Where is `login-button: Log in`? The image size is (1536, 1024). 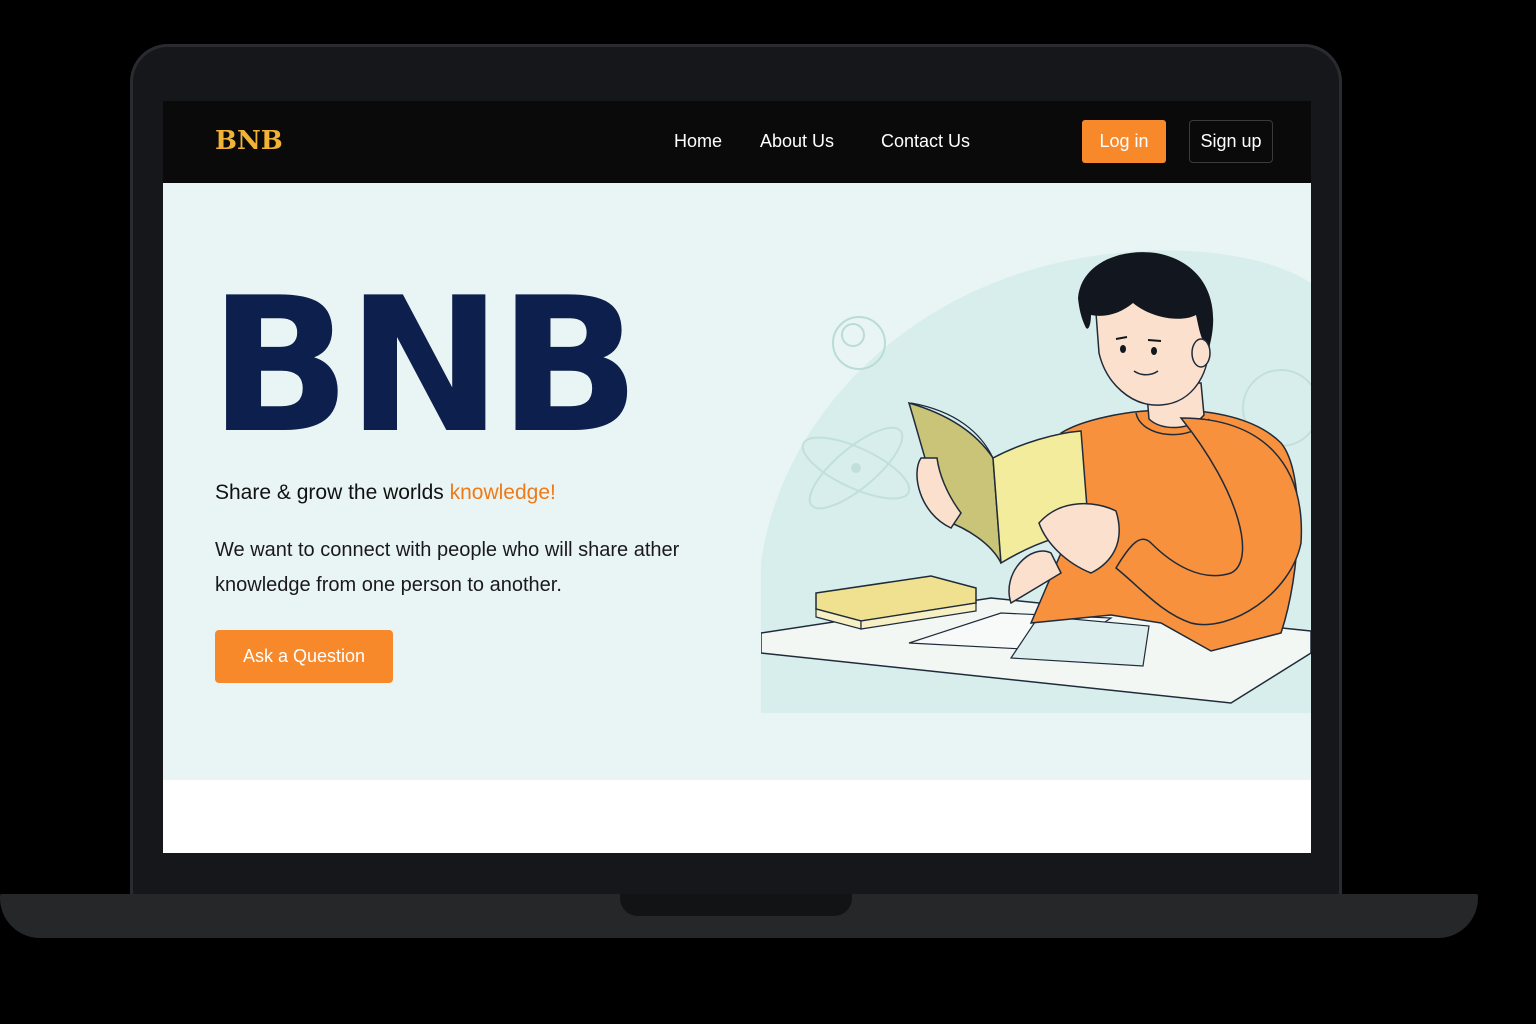 login-button: Log in is located at coordinates (1124, 141).